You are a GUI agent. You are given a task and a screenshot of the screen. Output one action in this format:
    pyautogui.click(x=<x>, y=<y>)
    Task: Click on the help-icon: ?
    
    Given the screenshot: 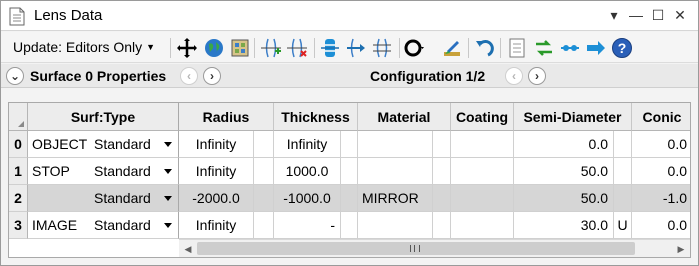 What is the action you would take?
    pyautogui.click(x=622, y=48)
    